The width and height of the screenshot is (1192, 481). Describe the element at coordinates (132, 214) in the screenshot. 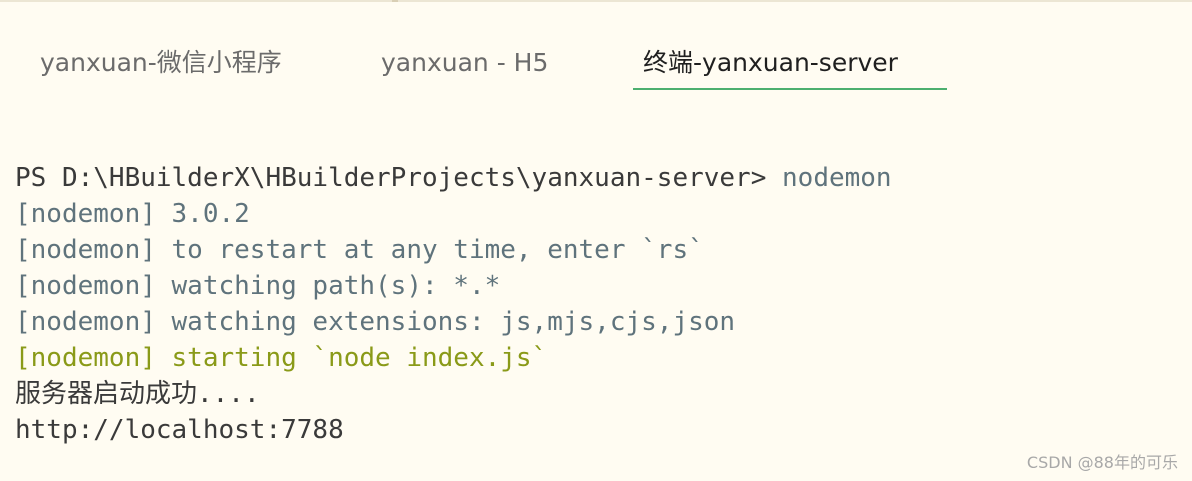

I see `terminal-line-nodemon-version: [nodemon] 3.0.2` at that location.